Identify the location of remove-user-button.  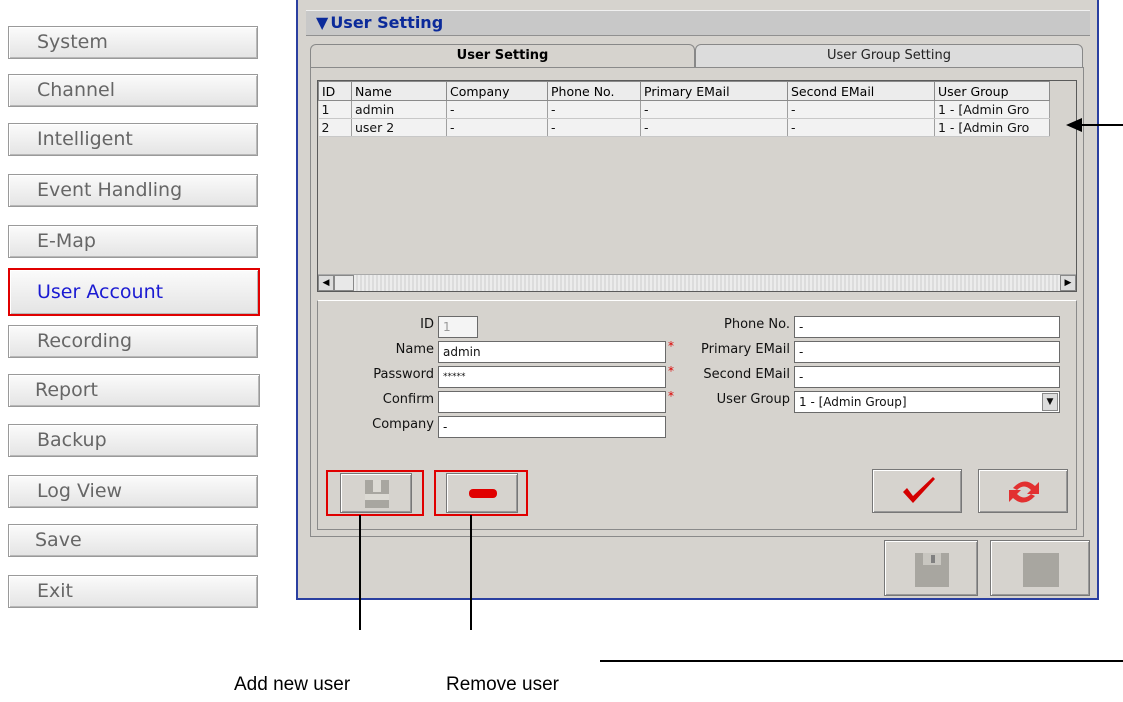
(482, 493).